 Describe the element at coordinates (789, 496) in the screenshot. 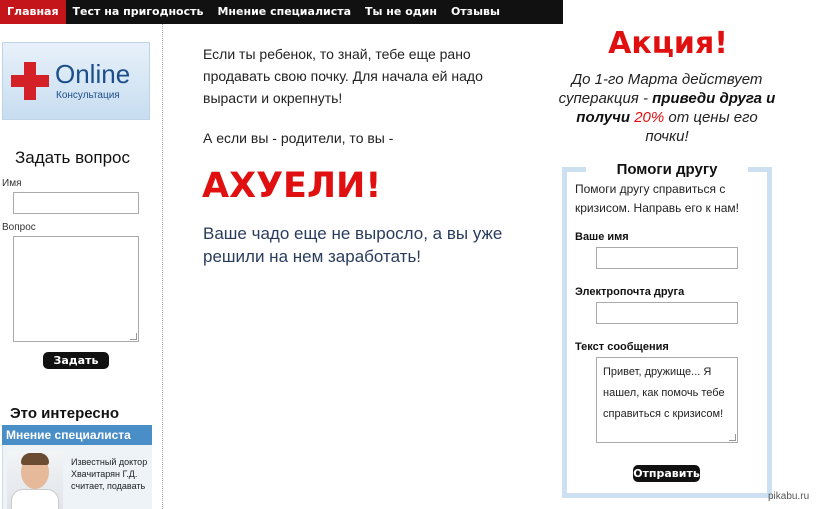

I see `watermark: pikabu.ru` at that location.